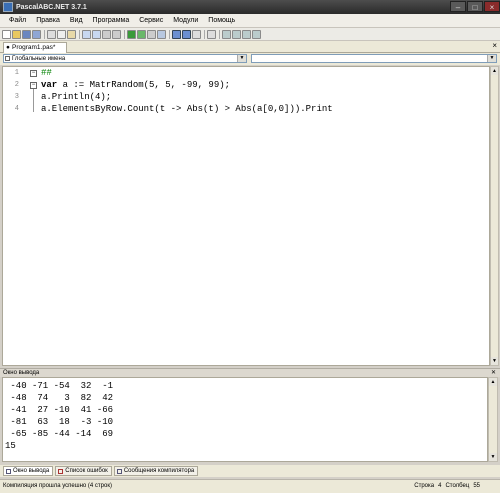  Describe the element at coordinates (493, 373) in the screenshot. I see `pin-icon: ✕` at that location.